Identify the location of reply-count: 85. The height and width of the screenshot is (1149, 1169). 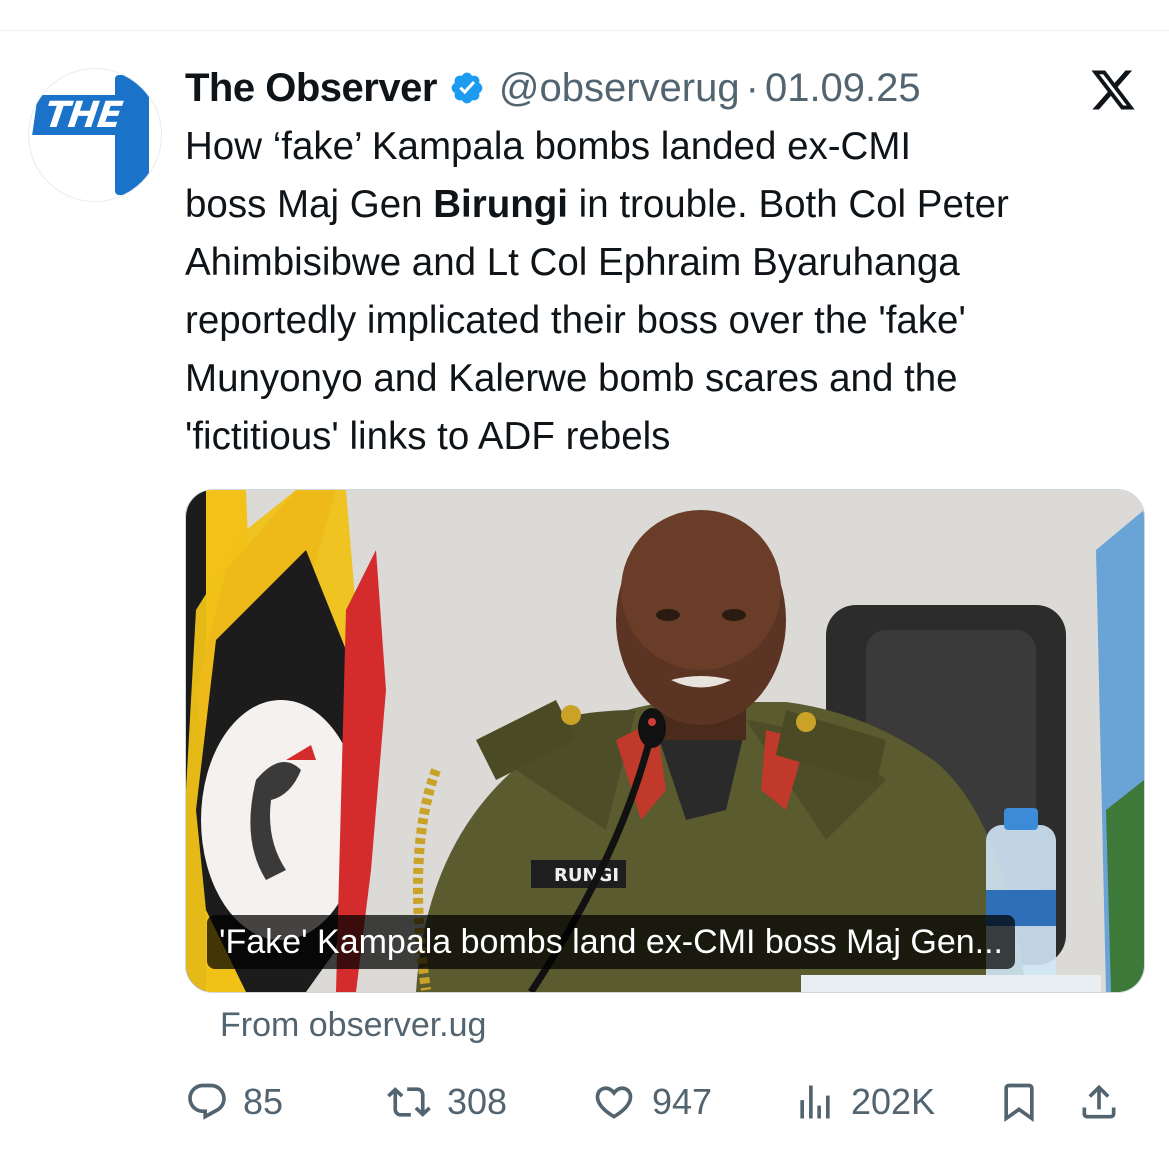
(263, 1101).